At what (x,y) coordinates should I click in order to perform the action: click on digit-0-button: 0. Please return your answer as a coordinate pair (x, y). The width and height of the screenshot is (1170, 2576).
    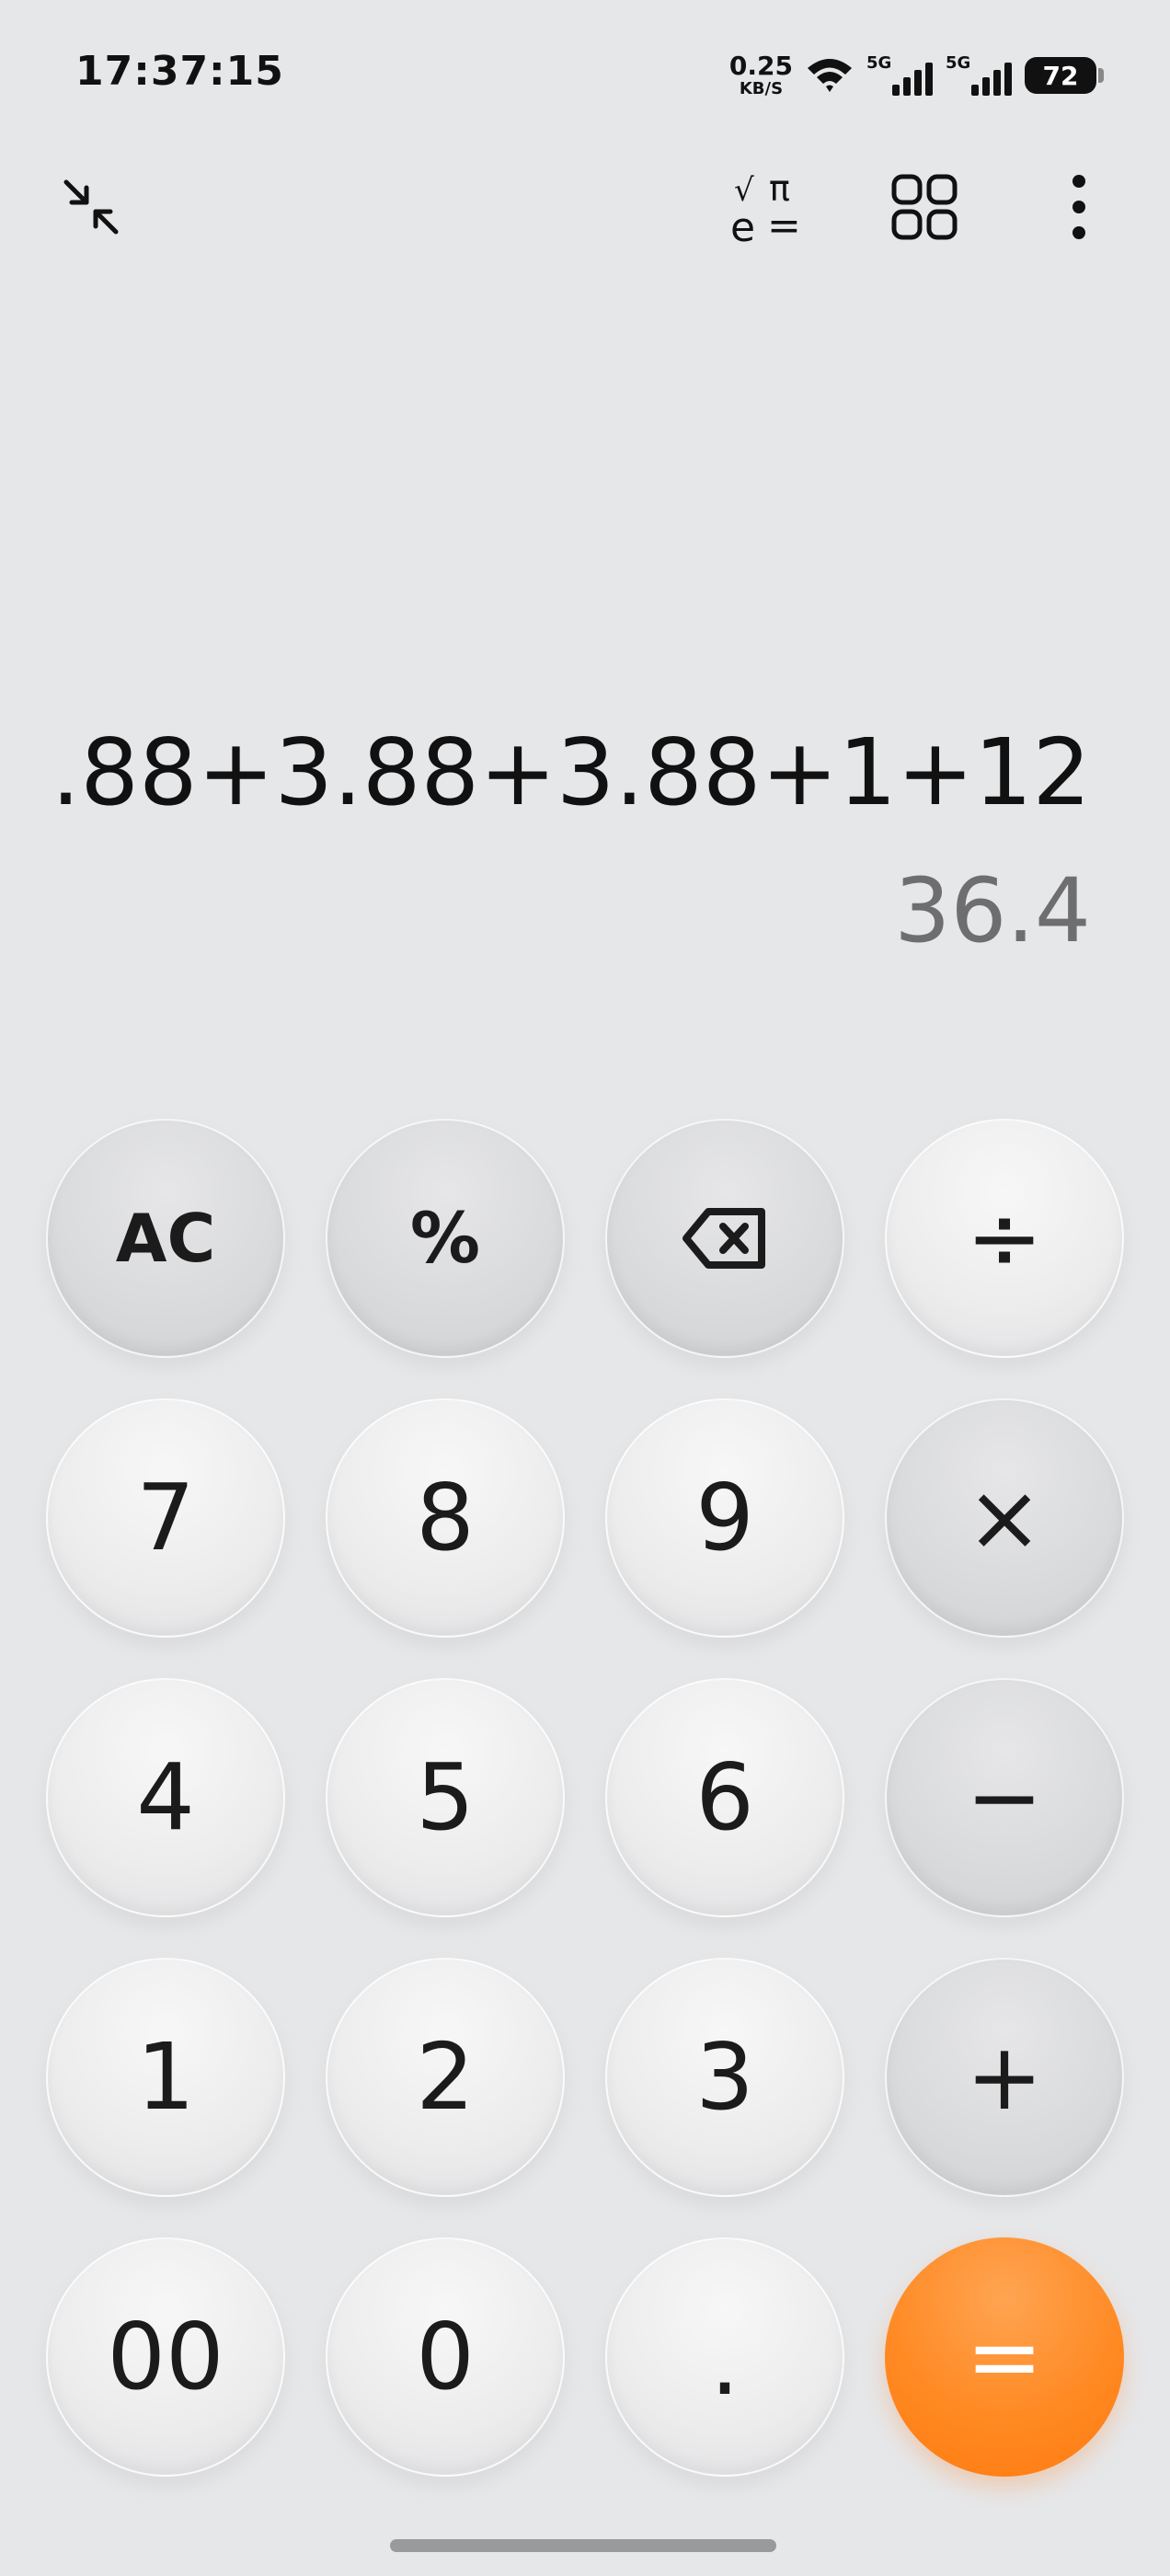
    Looking at the image, I should click on (445, 2357).